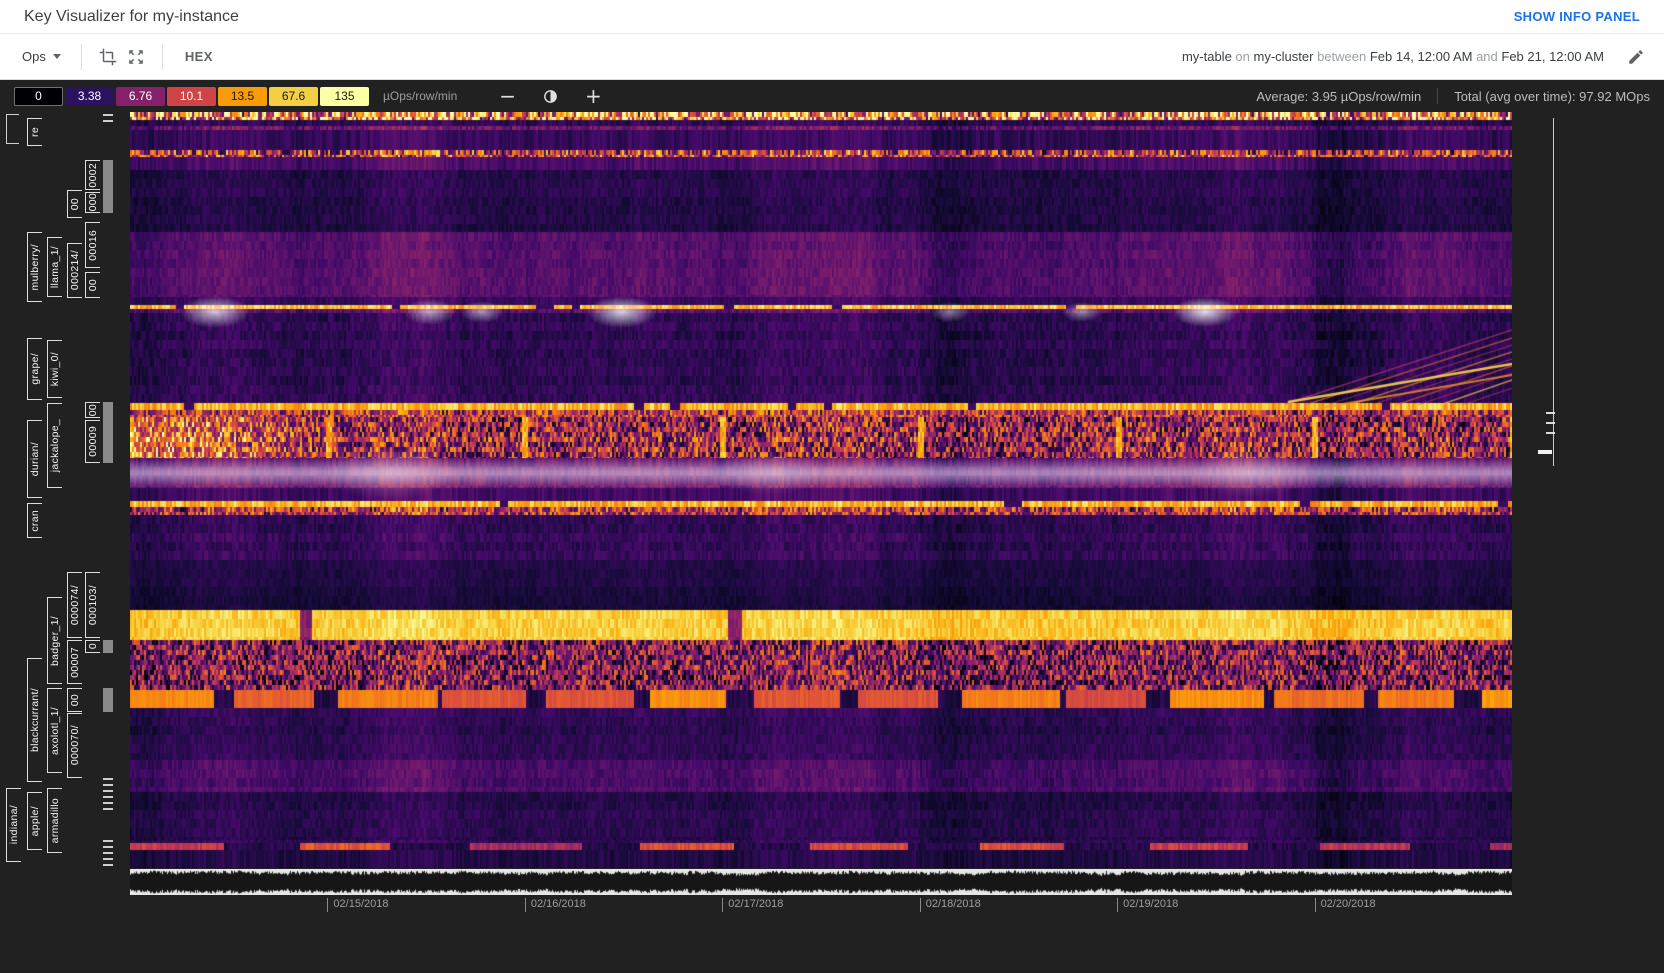 Image resolution: width=1664 pixels, height=973 pixels. I want to click on legend-stop: 3.38, so click(89, 96).